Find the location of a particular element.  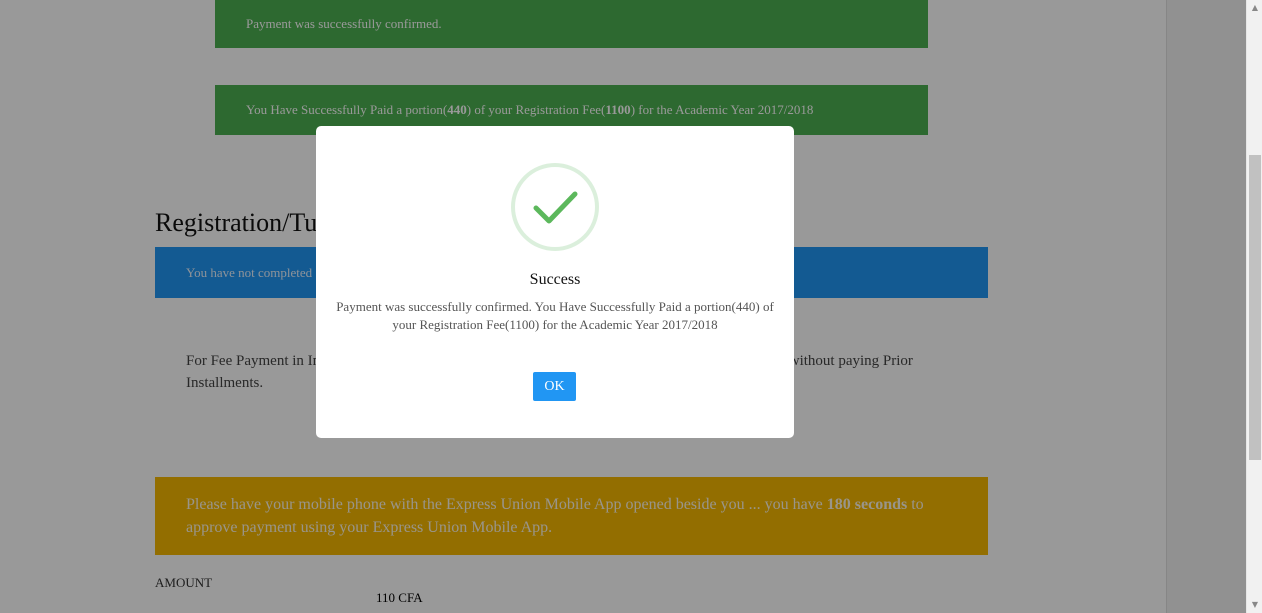

check-icon is located at coordinates (555, 207).